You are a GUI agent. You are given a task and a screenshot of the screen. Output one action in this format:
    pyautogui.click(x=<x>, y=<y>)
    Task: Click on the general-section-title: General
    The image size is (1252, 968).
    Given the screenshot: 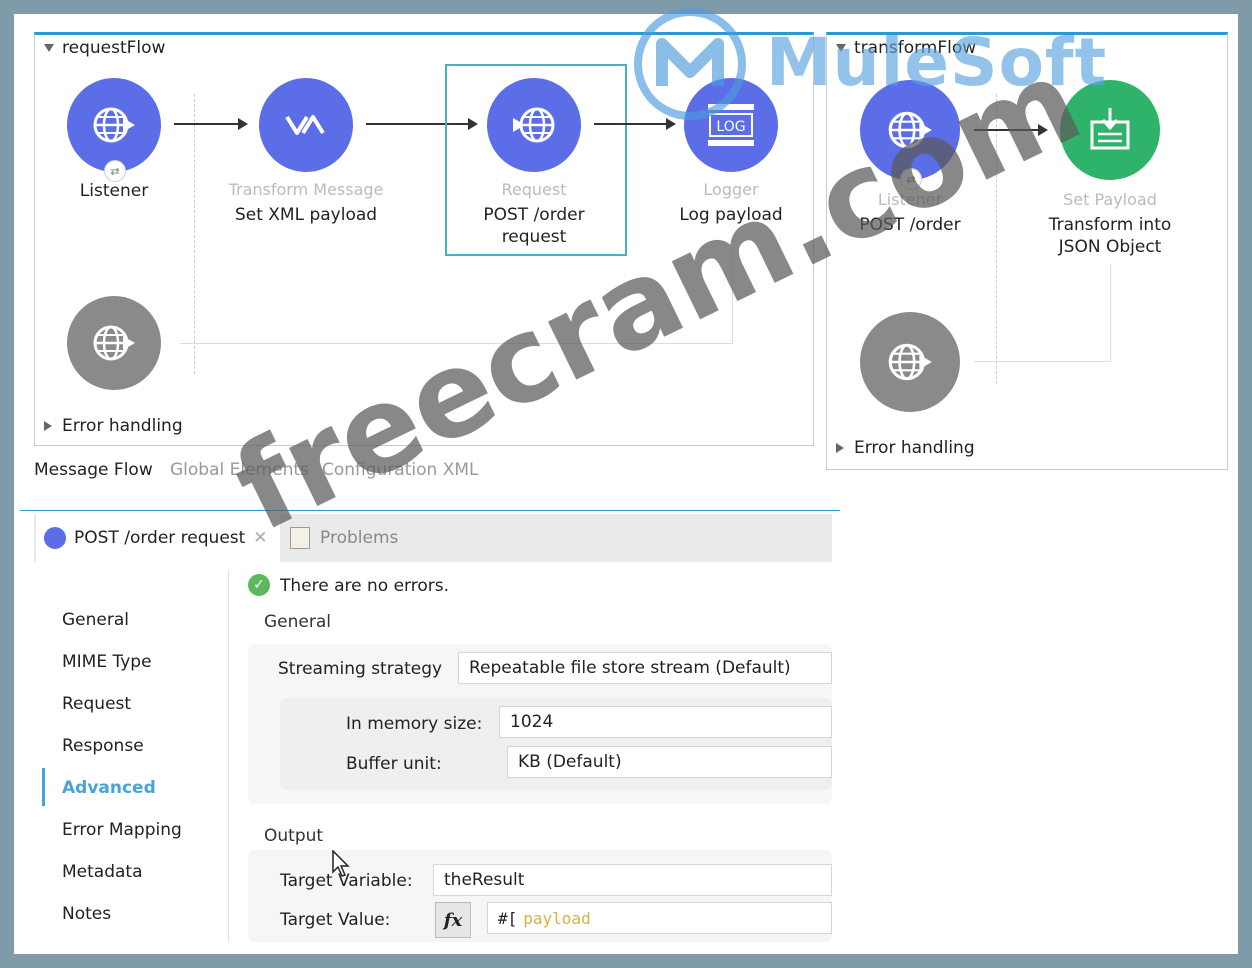 What is the action you would take?
    pyautogui.click(x=297, y=622)
    